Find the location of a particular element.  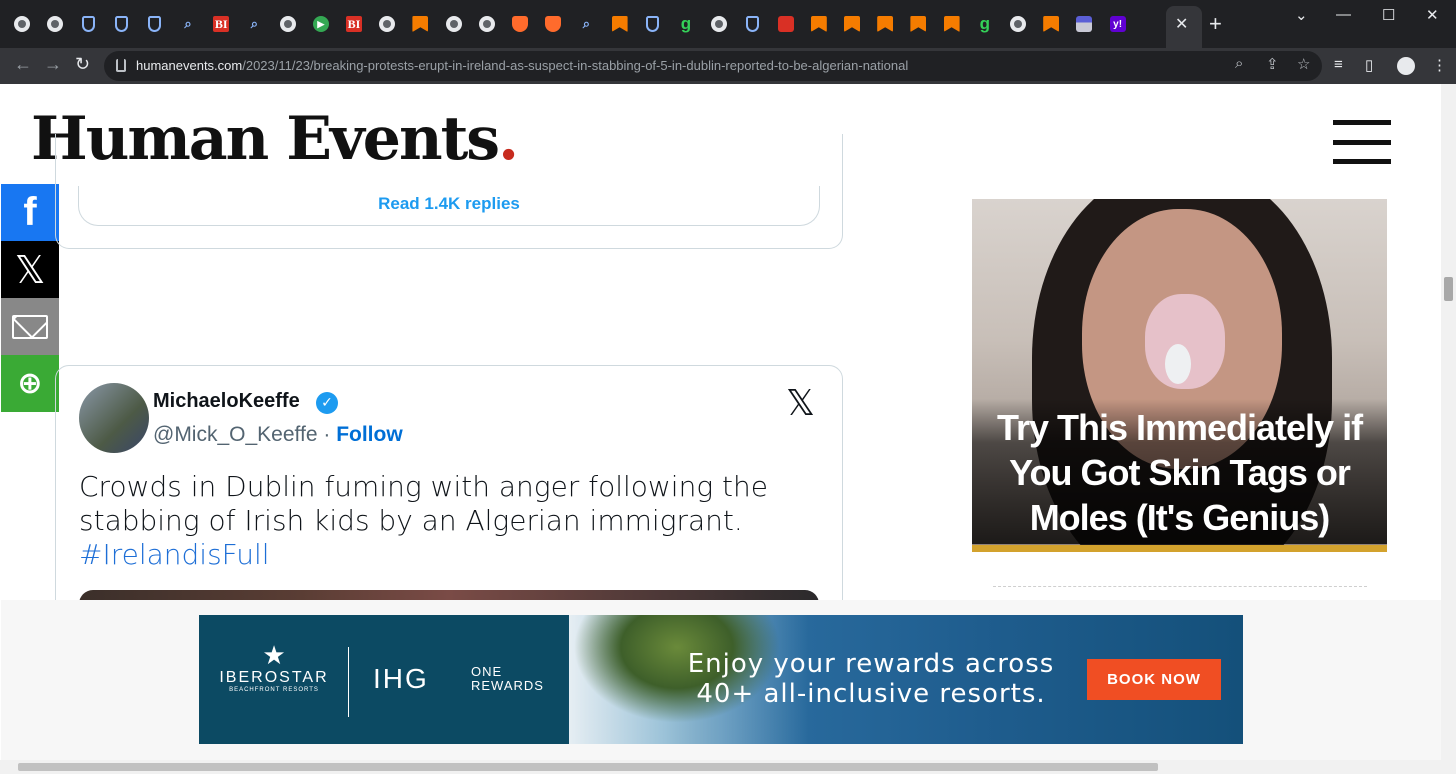

iberostar-subtitle: BEACHFRONT RESORTS is located at coordinates (274, 690).